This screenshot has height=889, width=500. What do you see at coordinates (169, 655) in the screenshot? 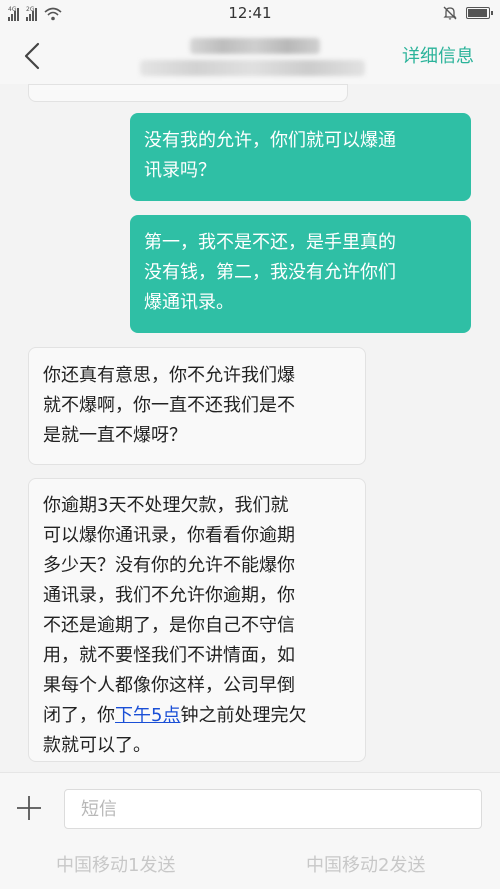
I see `message-text: 用，就不要怪我们不讲情面，如` at bounding box center [169, 655].